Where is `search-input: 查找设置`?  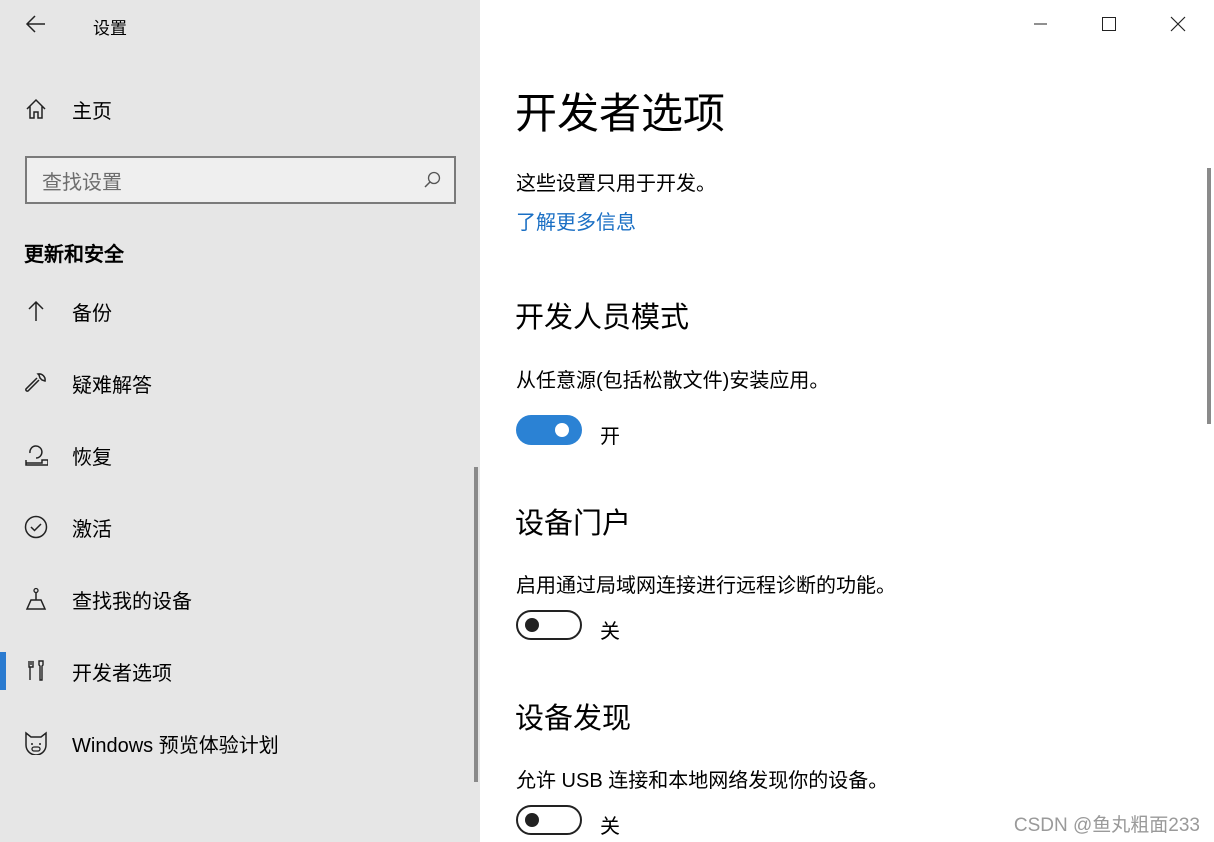 search-input: 查找设置 is located at coordinates (240, 180).